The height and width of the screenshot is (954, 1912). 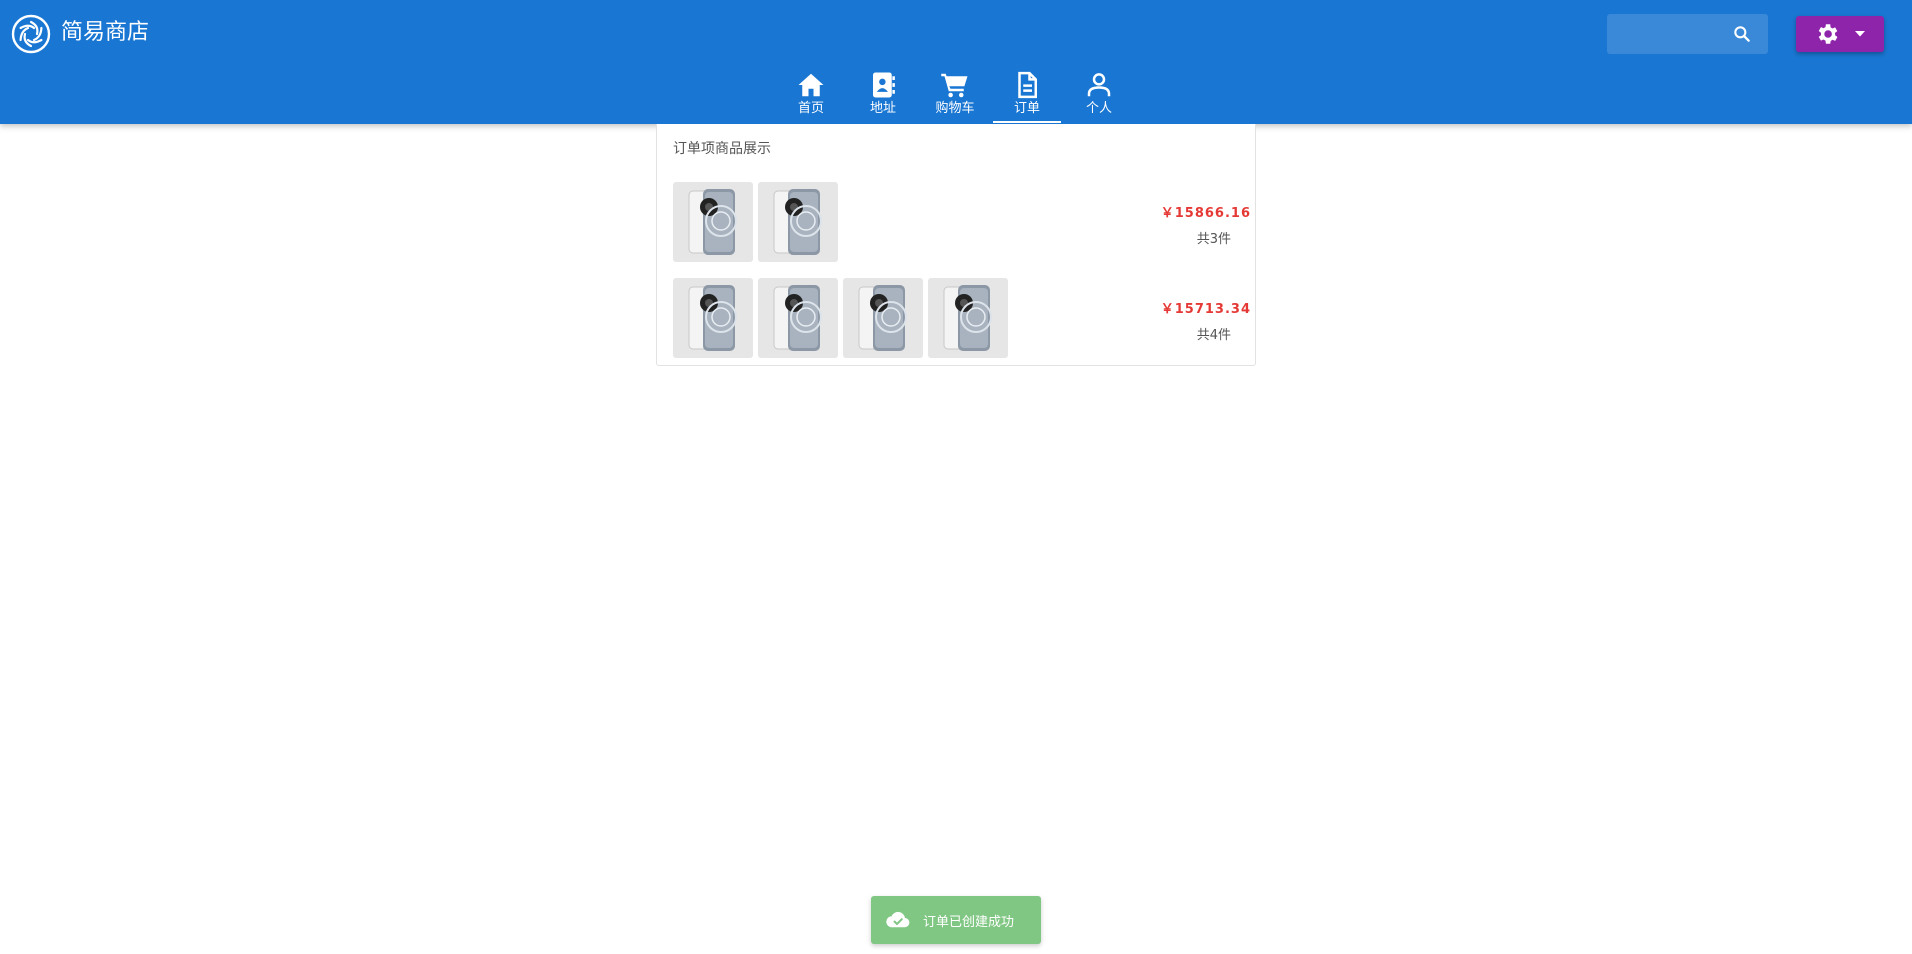 I want to click on tab-label: 首页, so click(x=810, y=108).